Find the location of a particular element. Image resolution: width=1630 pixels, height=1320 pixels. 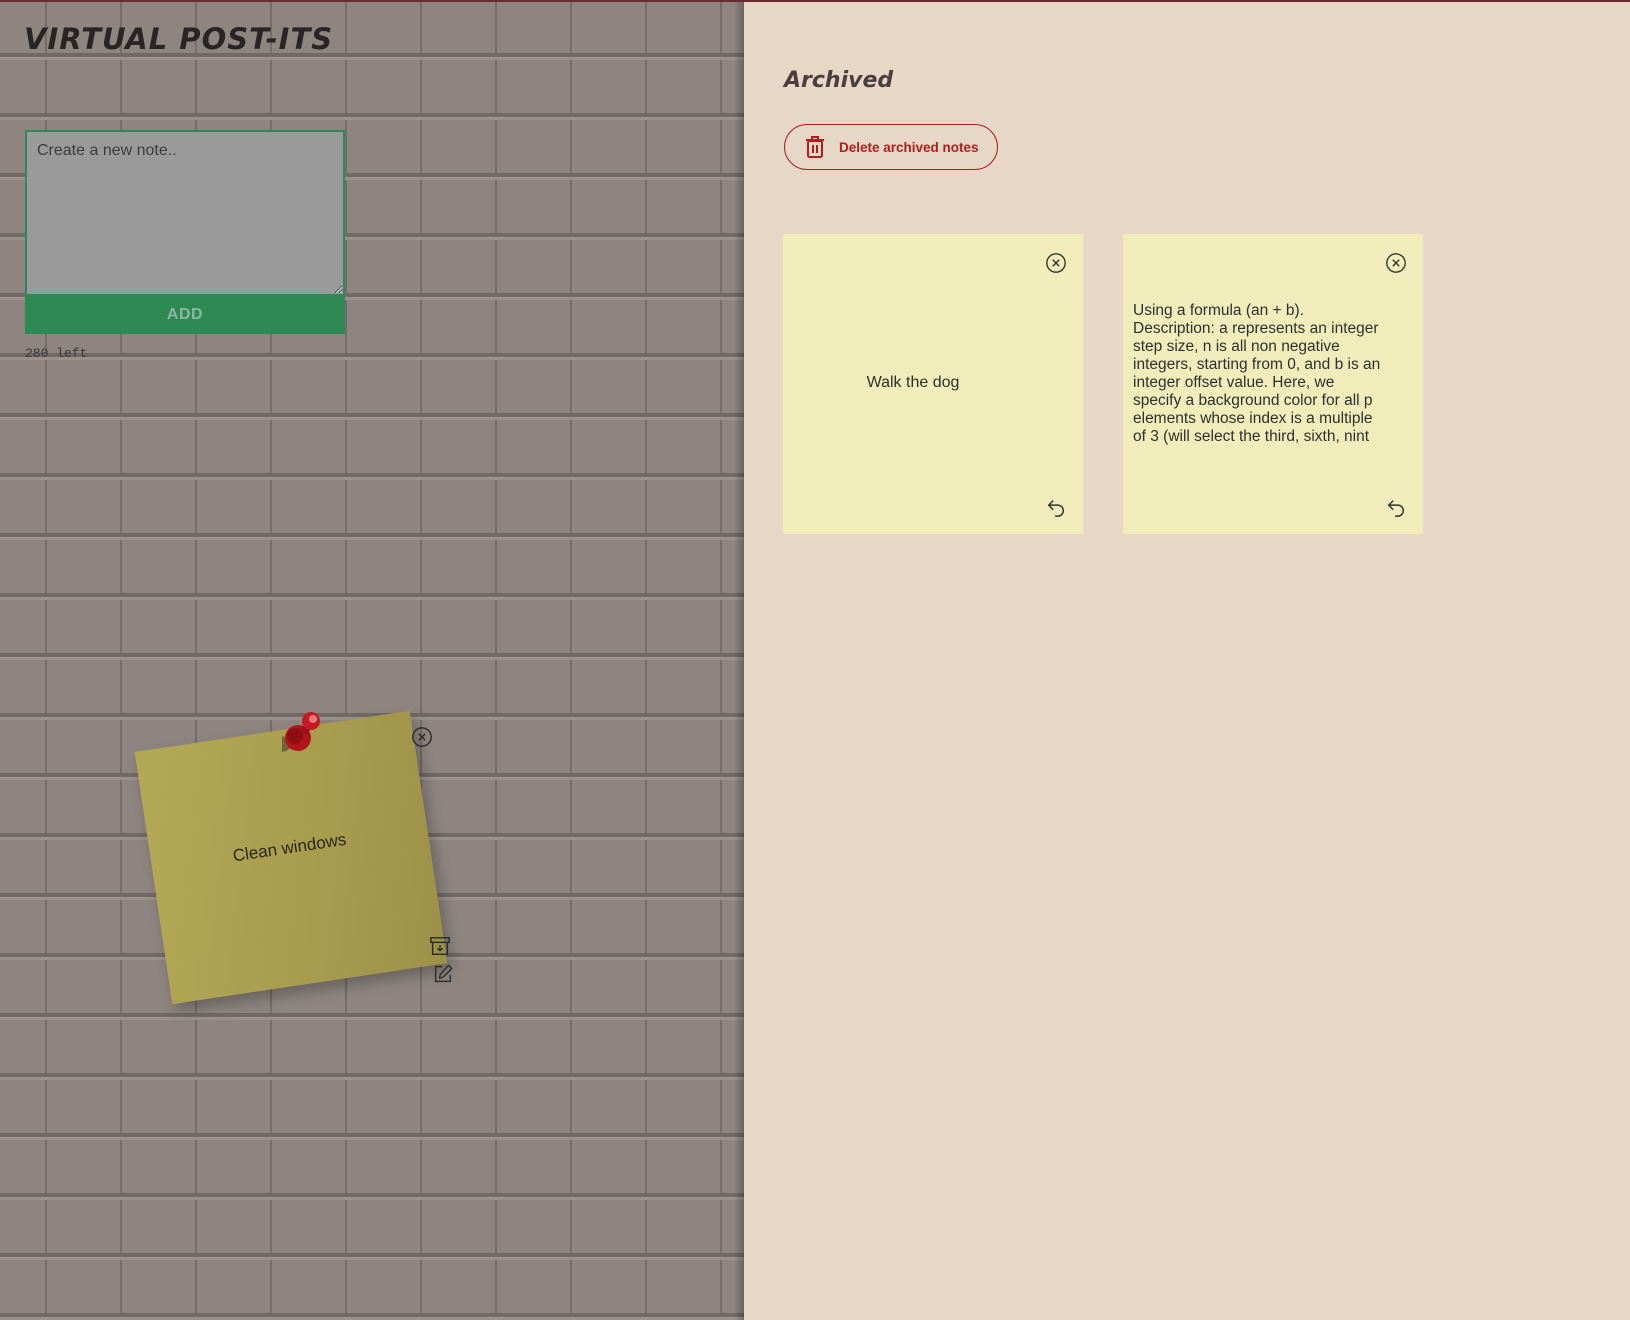

archived-note: Walk the dog is located at coordinates (933, 384).